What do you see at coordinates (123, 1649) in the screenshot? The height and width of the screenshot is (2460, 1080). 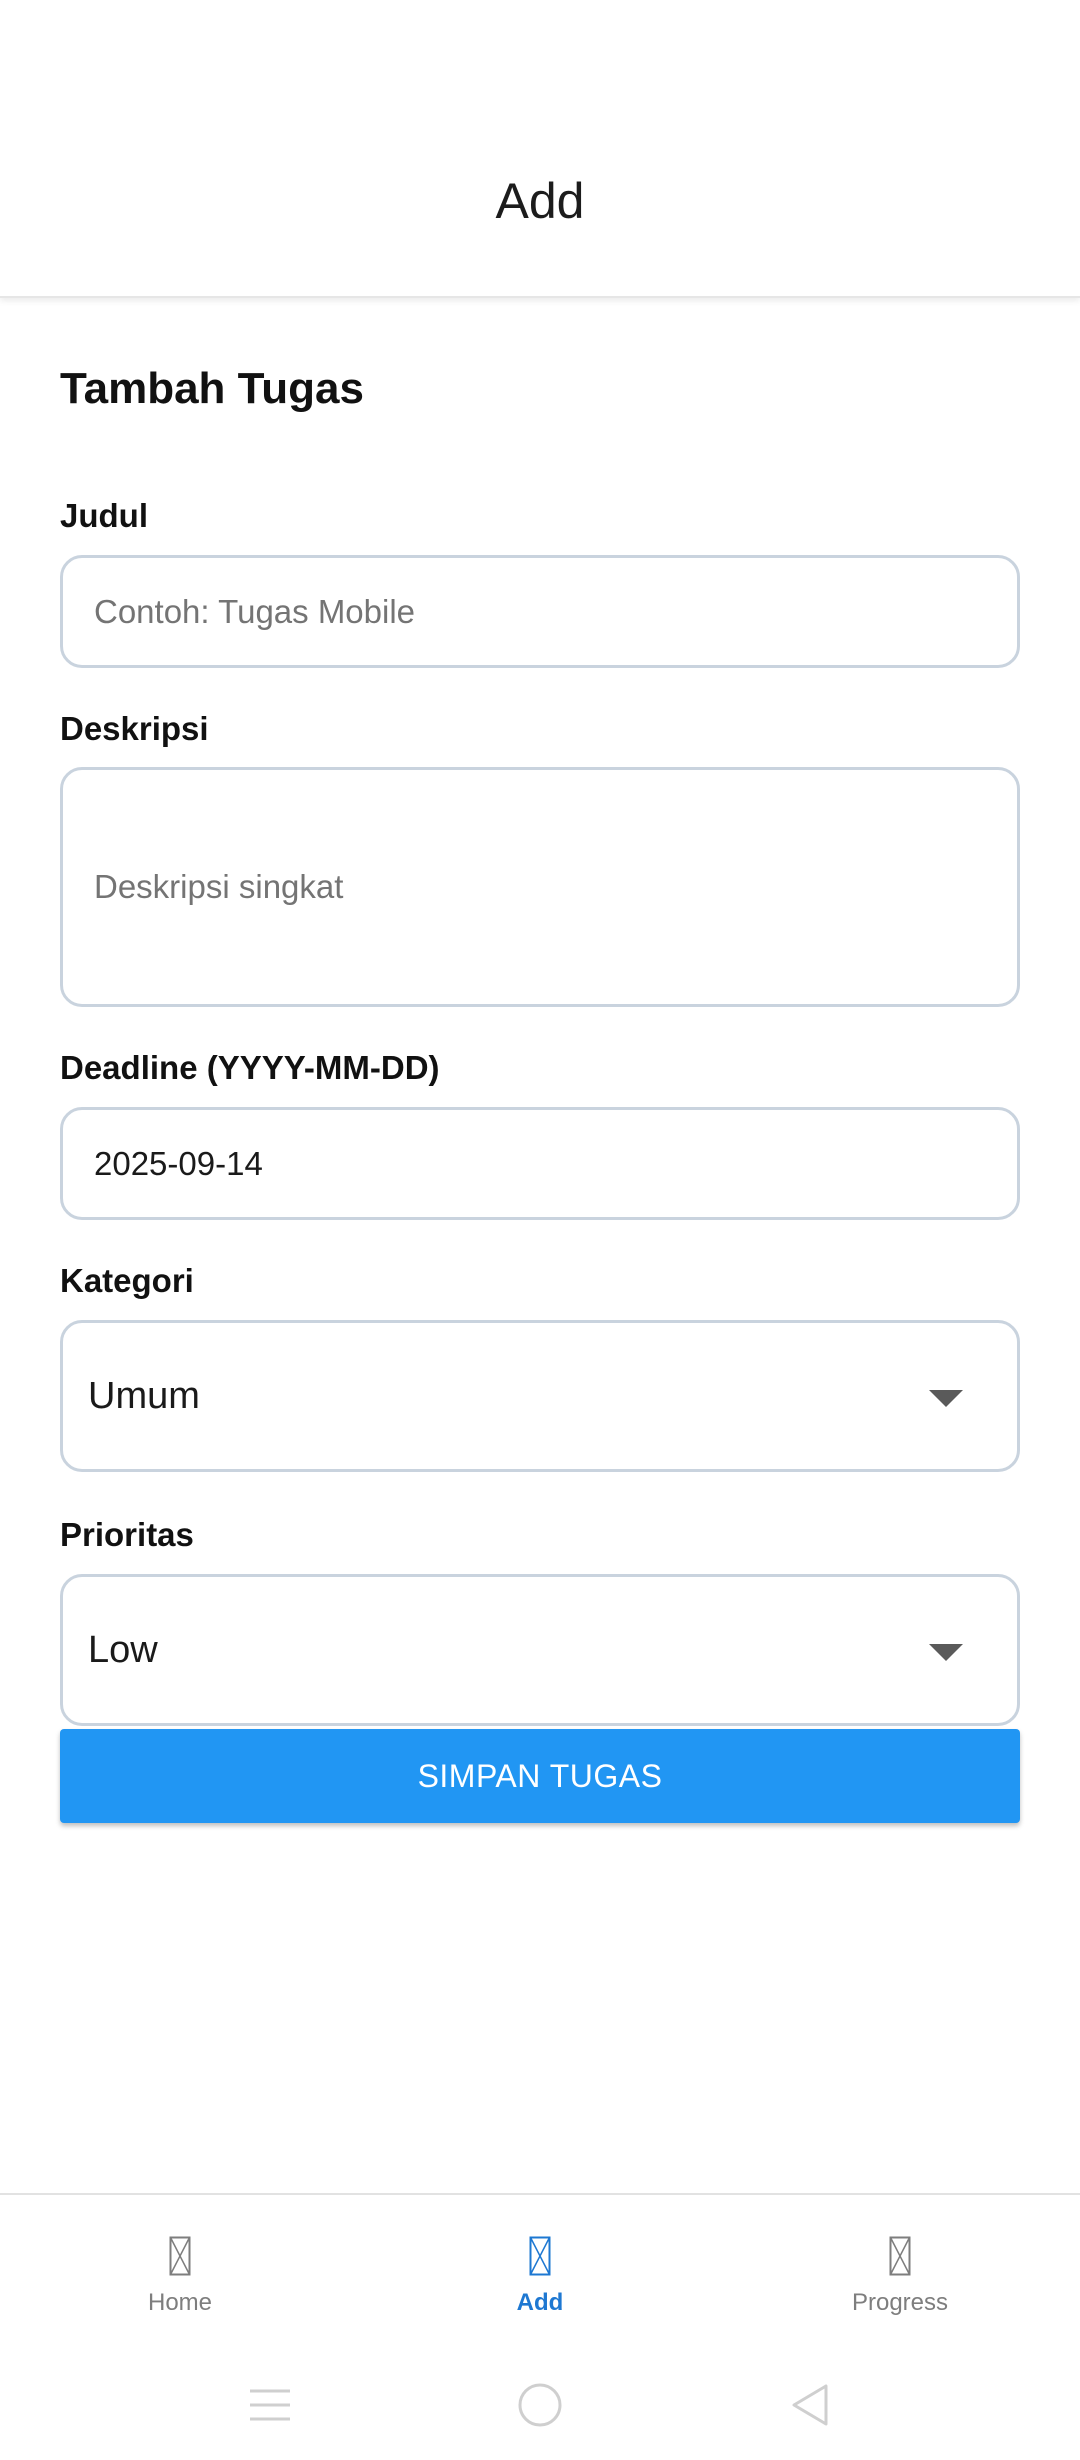 I see `prioritas-selected: Low` at bounding box center [123, 1649].